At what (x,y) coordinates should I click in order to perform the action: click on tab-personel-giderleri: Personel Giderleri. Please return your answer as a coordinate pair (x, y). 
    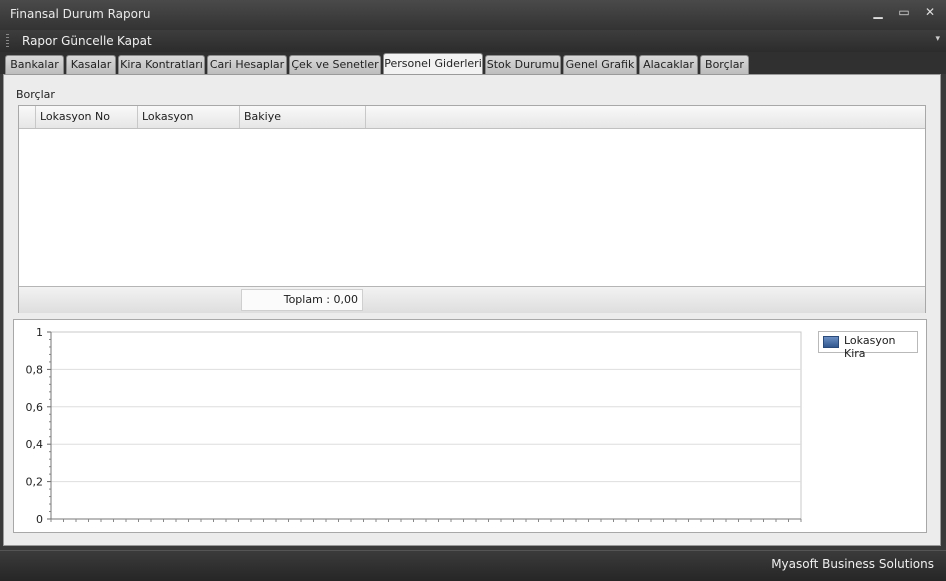
    Looking at the image, I should click on (433, 63).